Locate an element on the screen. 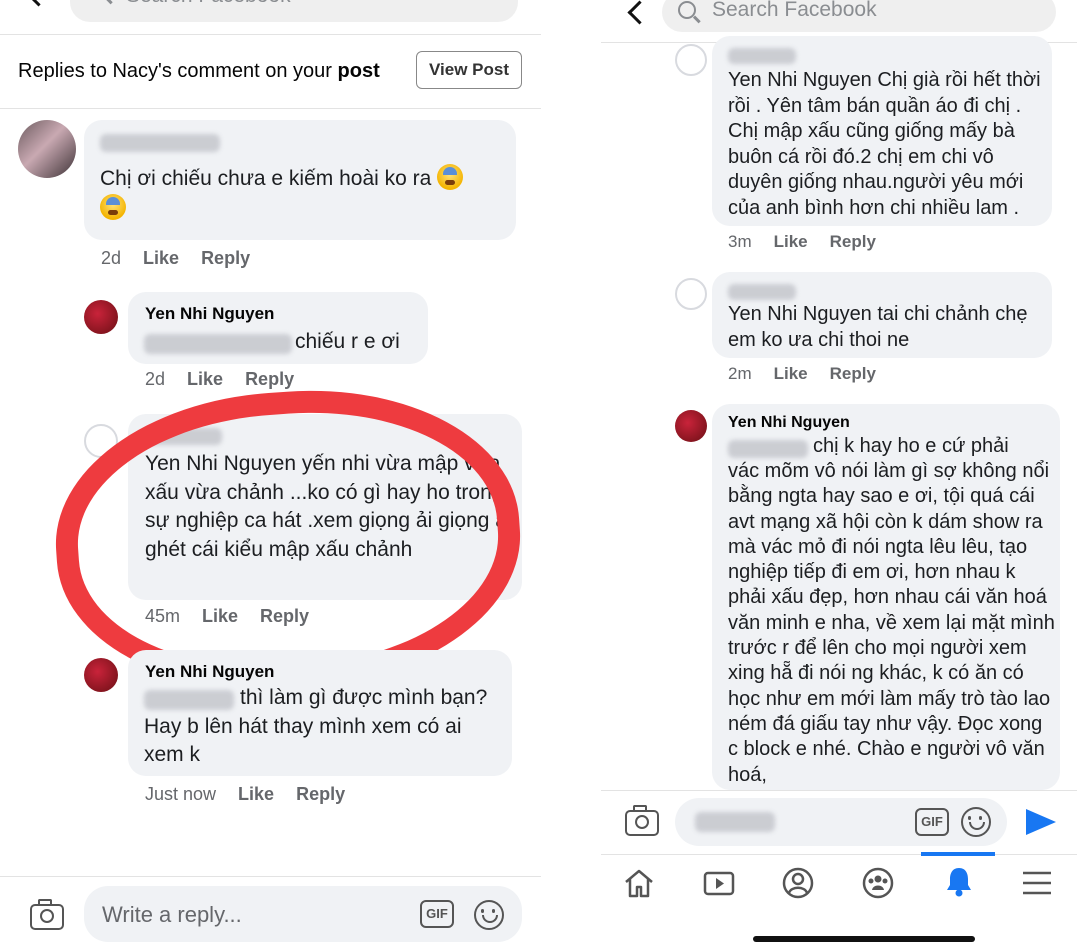 This screenshot has width=1077, height=946. comment-actions: Just now Like Reply is located at coordinates (256, 794).